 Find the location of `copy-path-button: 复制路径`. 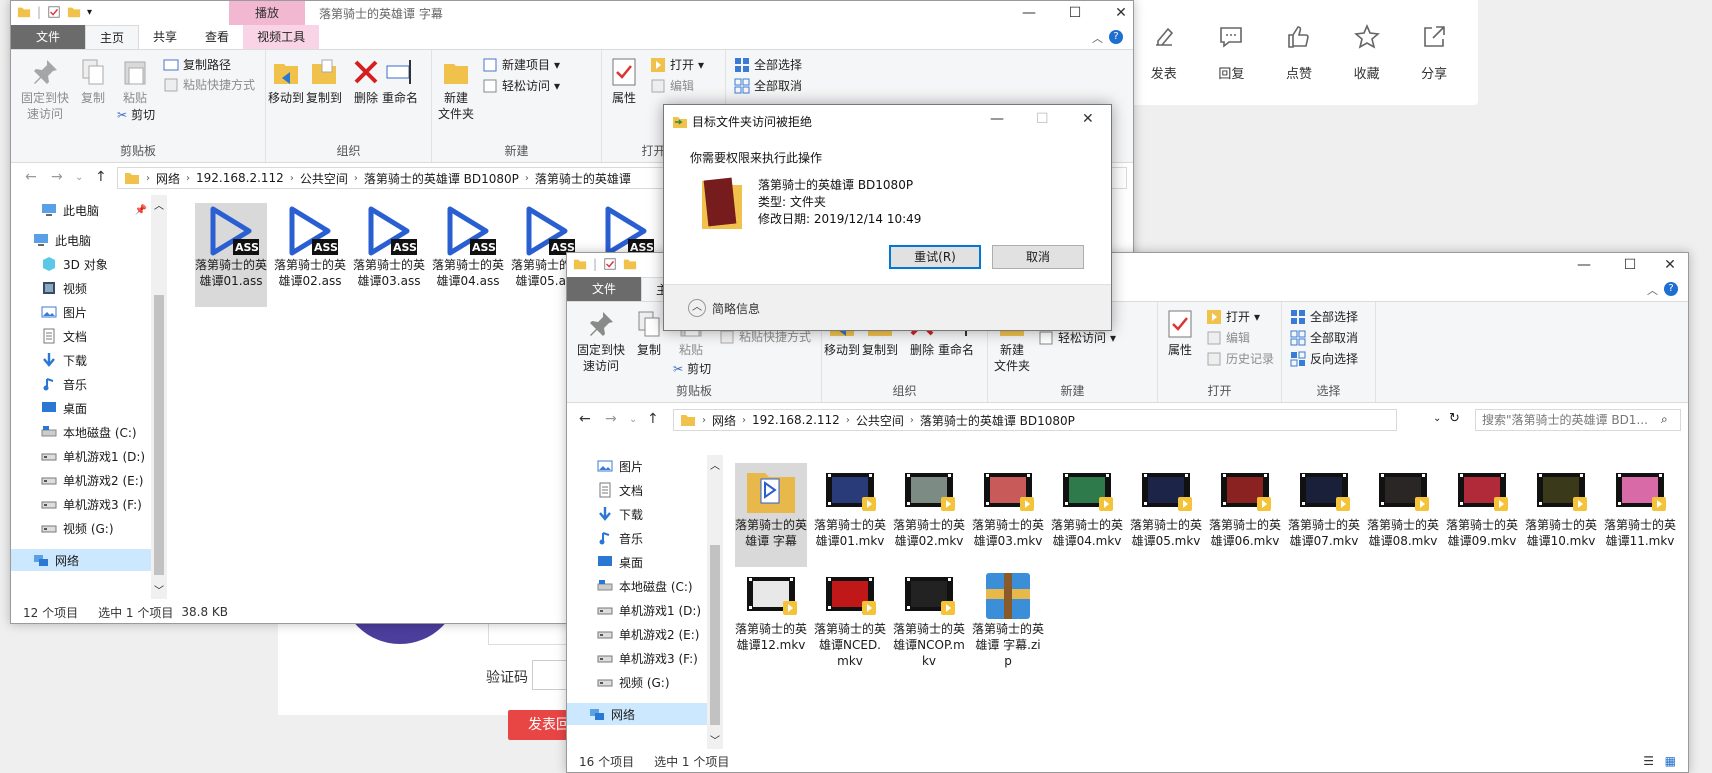

copy-path-button: 复制路径 is located at coordinates (197, 64).